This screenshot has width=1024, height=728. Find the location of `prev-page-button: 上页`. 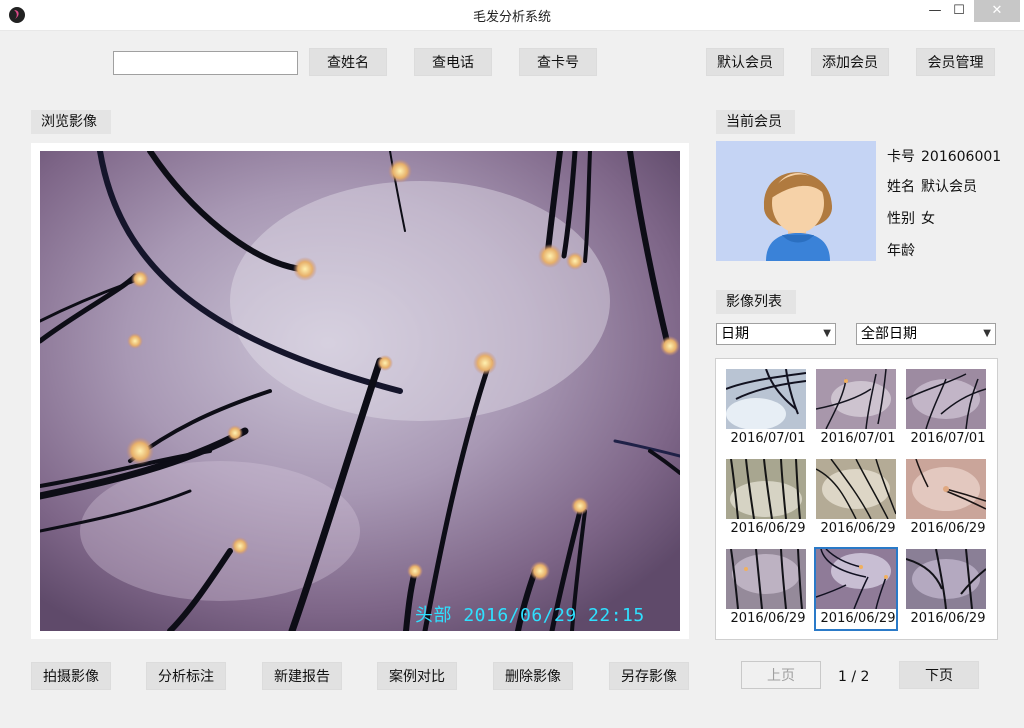

prev-page-button: 上页 is located at coordinates (781, 675).